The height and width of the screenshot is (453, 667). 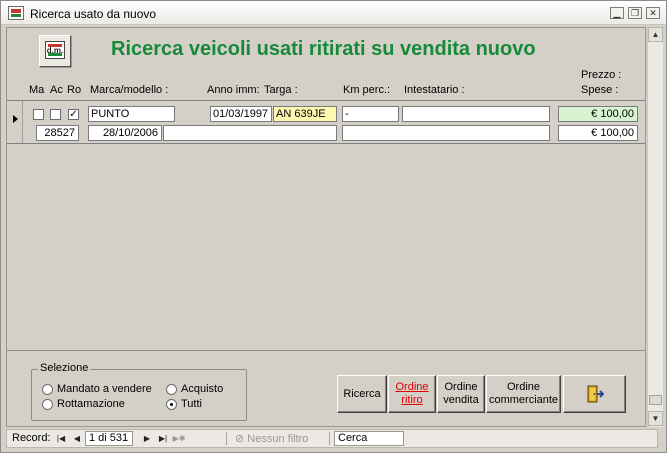 I want to click on window-title: Ricerca usato da nuovo, so click(x=93, y=14).